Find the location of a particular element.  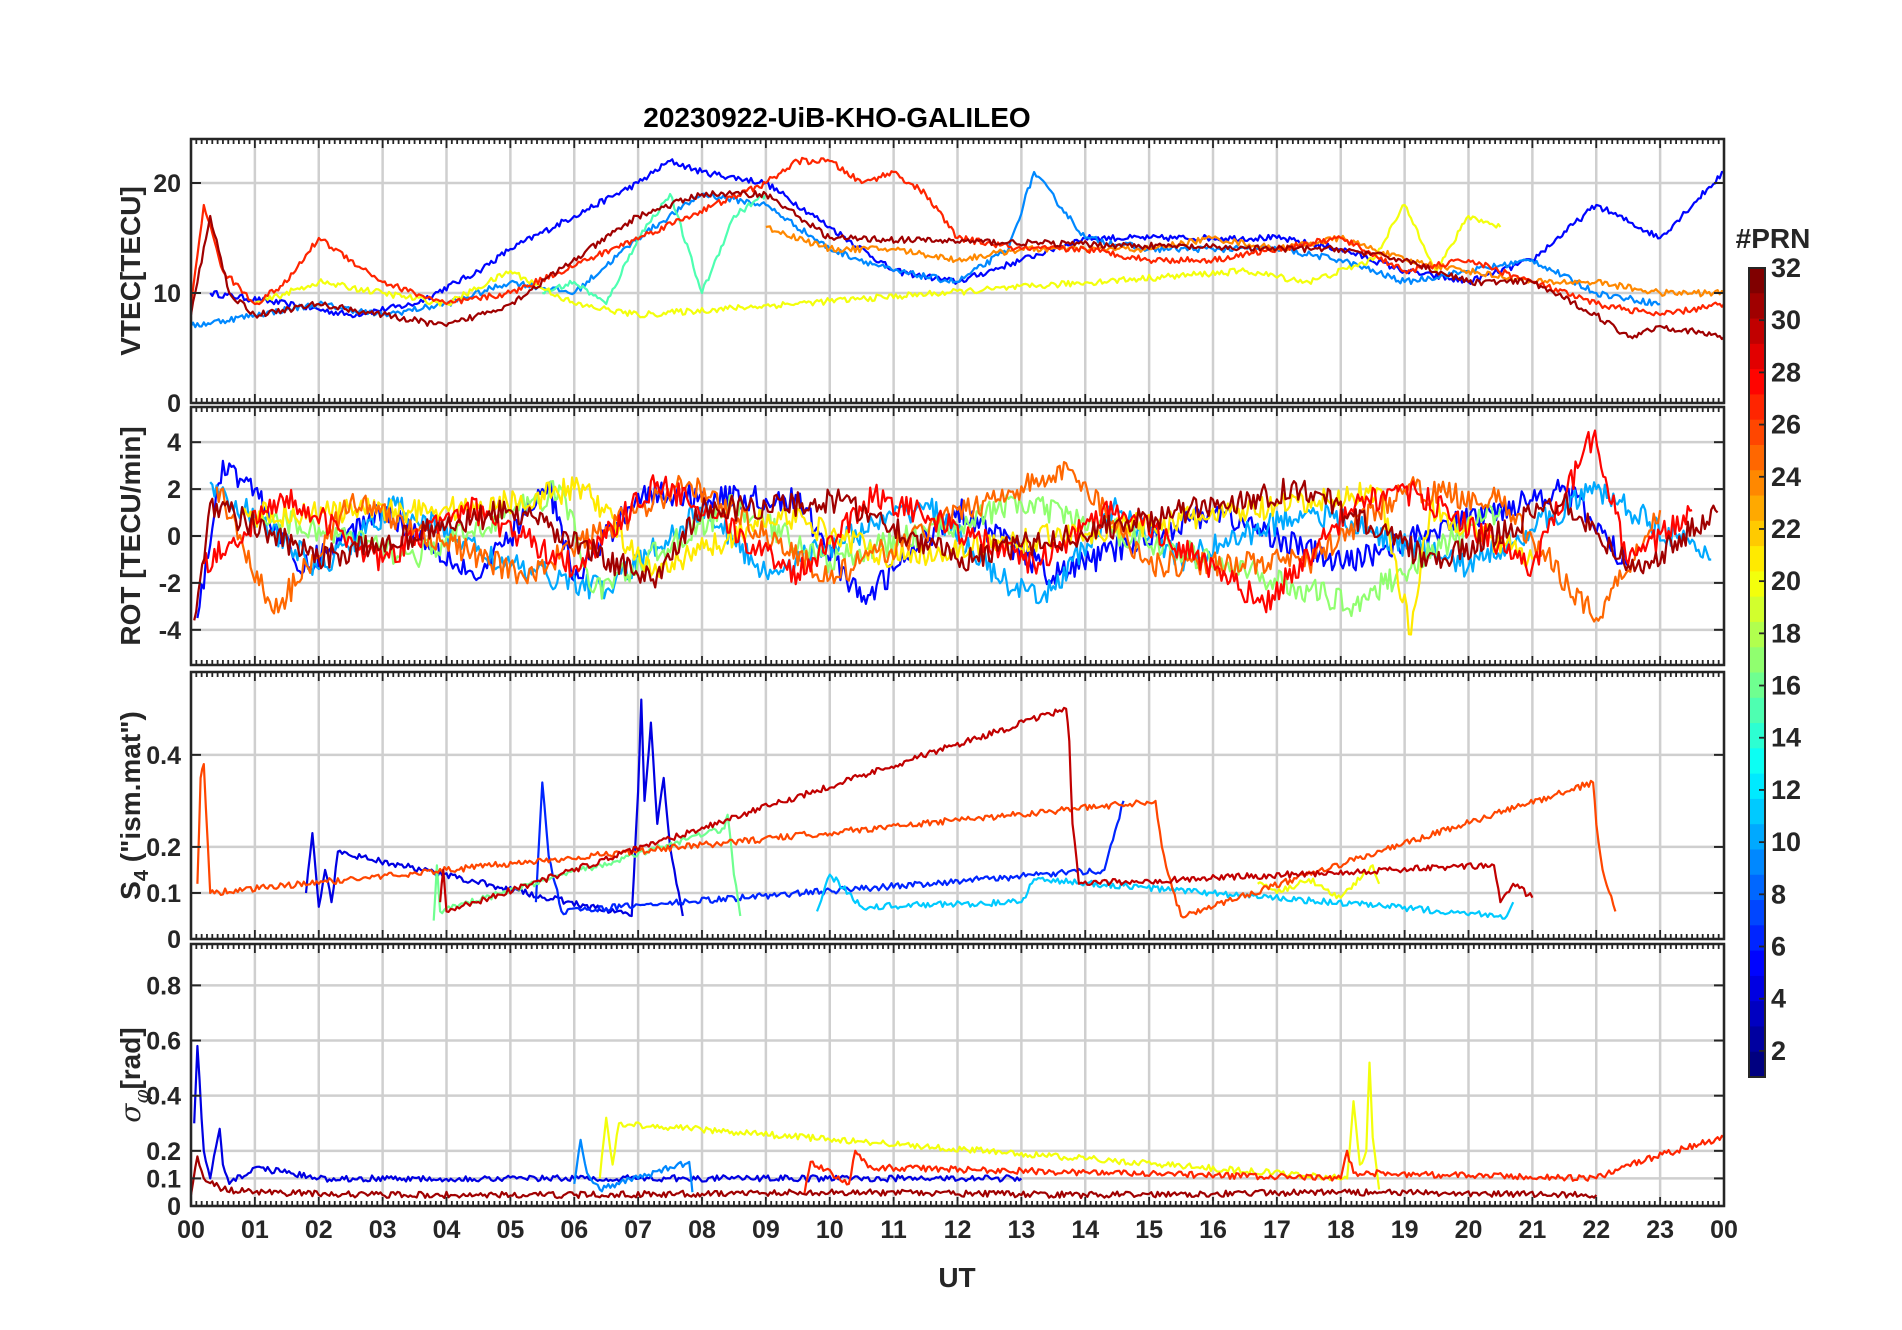

y-tick-label: 0.8 is located at coordinates (163, 986).